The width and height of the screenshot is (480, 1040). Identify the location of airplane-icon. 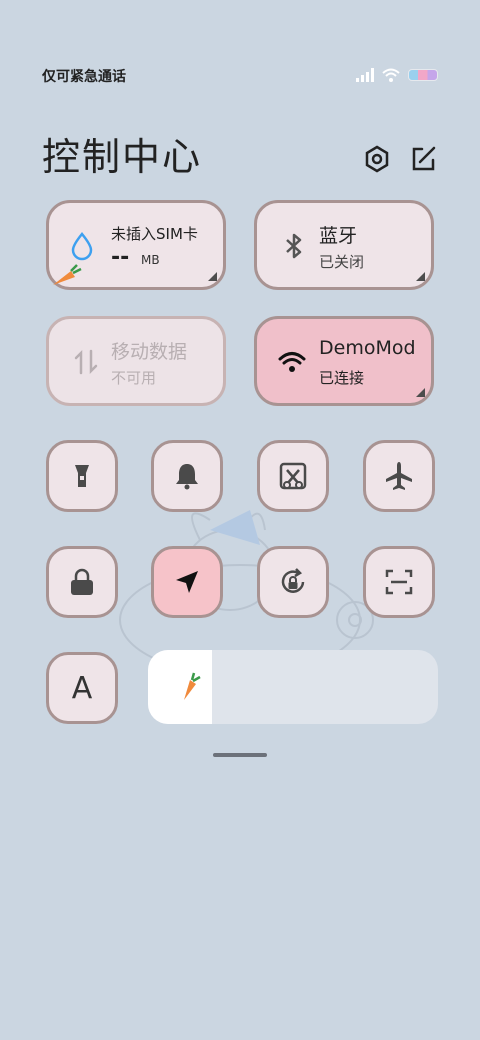
(399, 476).